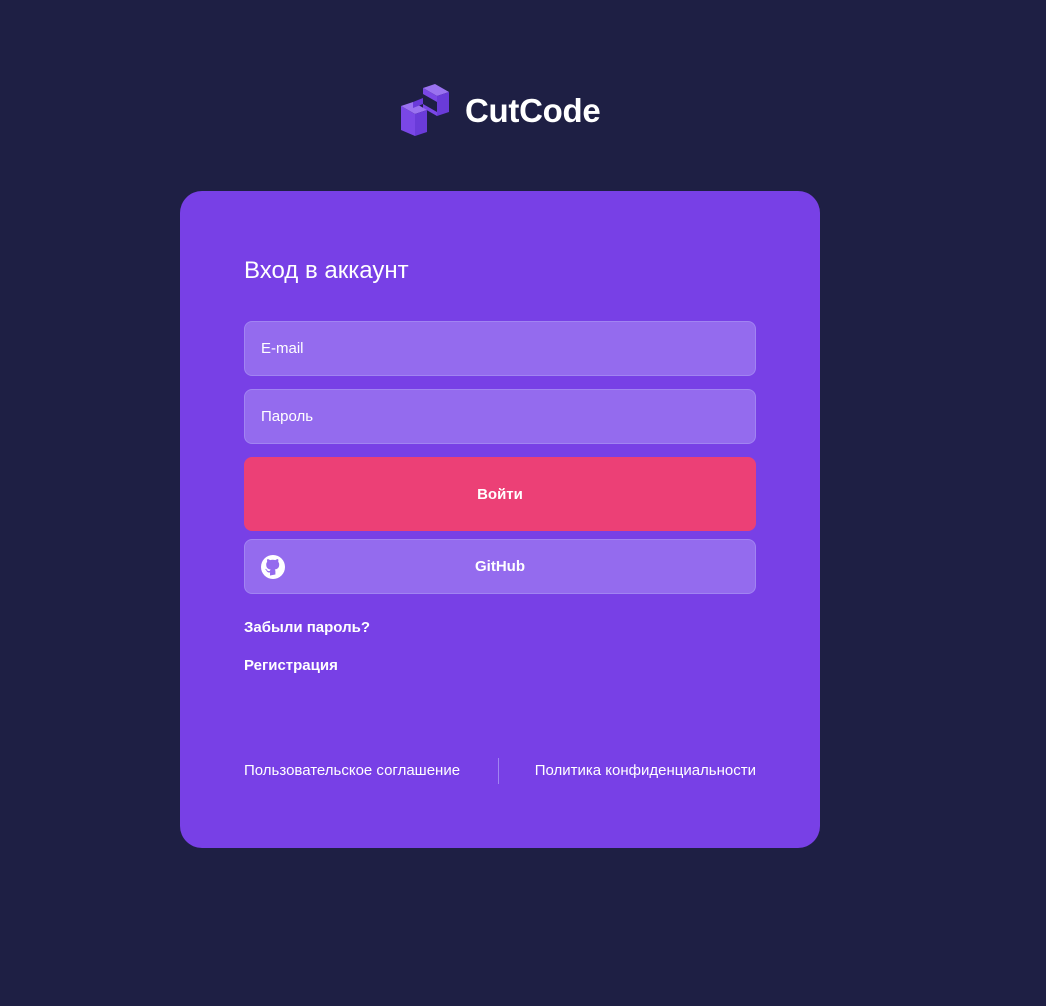 The height and width of the screenshot is (1006, 1046). I want to click on login-title: Вход в аккаунт, so click(326, 270).